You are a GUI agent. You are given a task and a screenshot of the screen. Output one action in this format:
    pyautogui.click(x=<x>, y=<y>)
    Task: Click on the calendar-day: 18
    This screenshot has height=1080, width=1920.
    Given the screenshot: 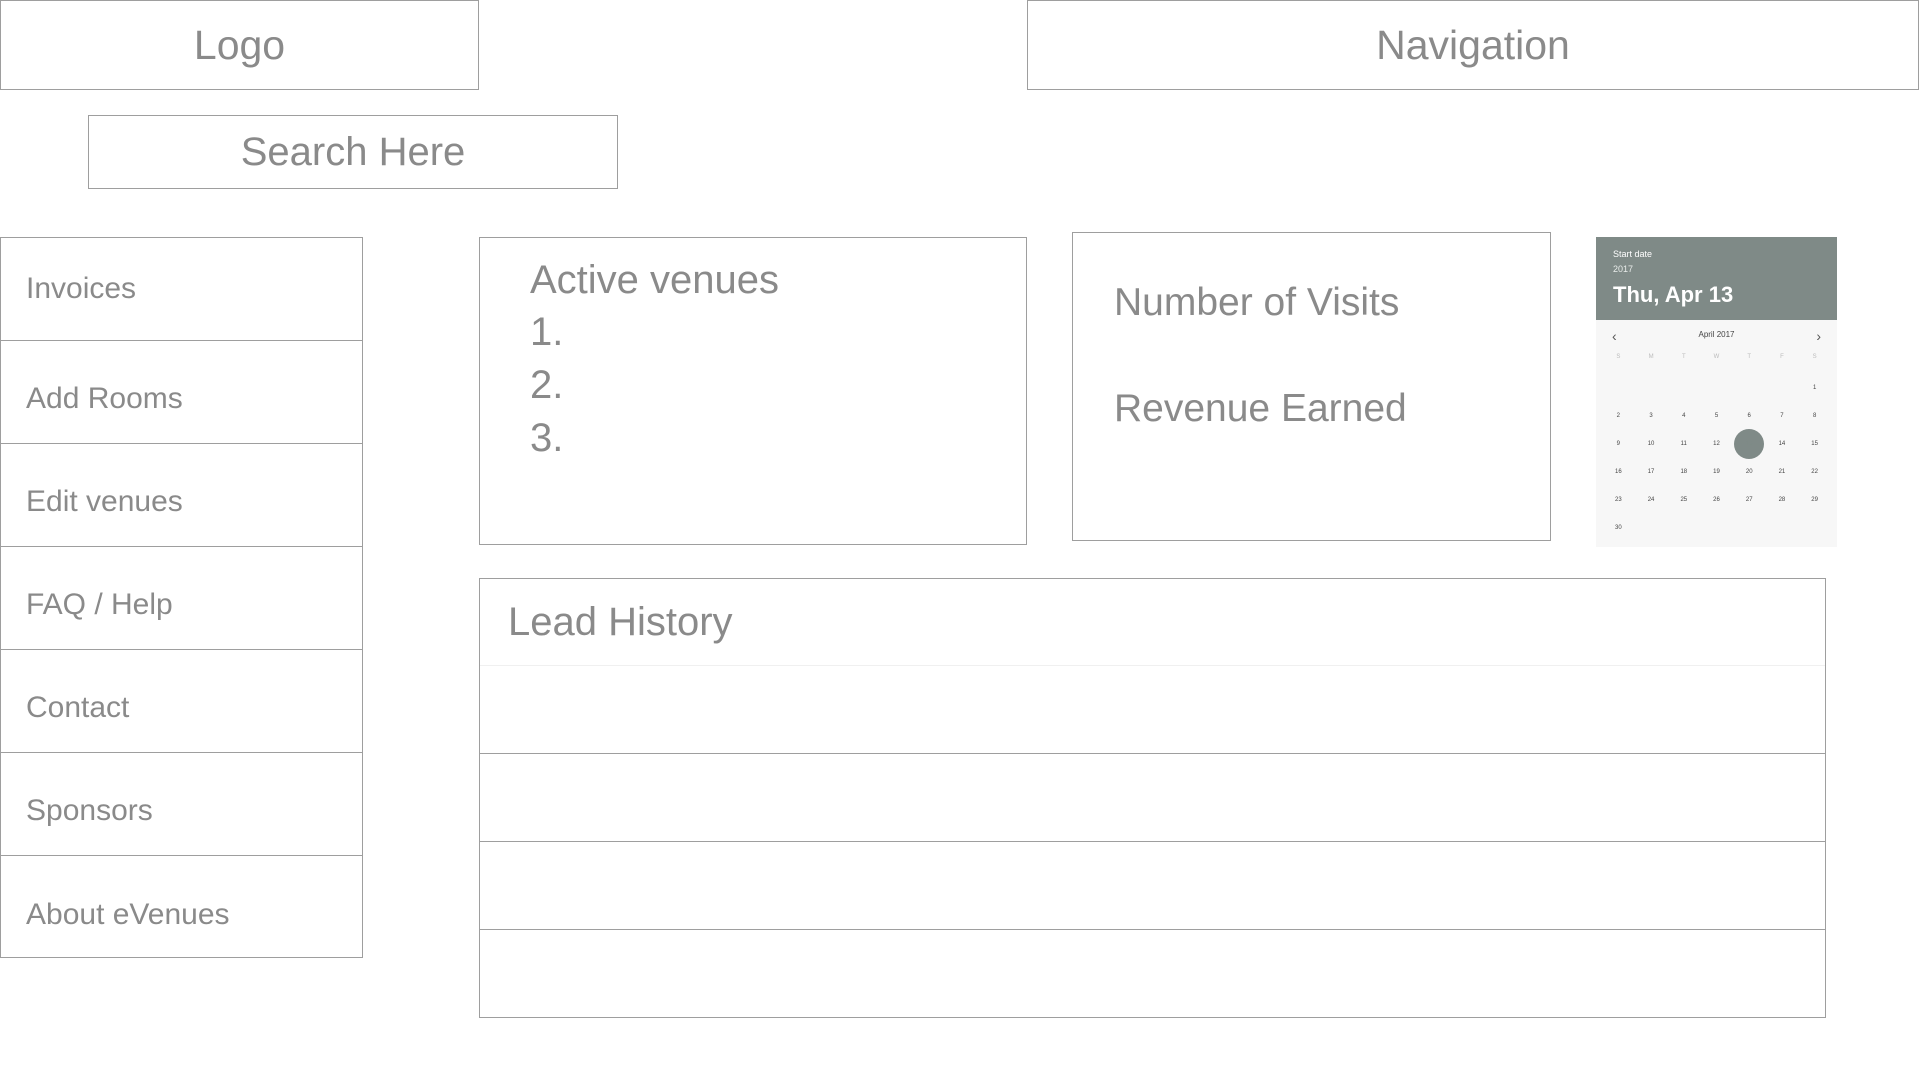 What is the action you would take?
    pyautogui.click(x=1683, y=472)
    